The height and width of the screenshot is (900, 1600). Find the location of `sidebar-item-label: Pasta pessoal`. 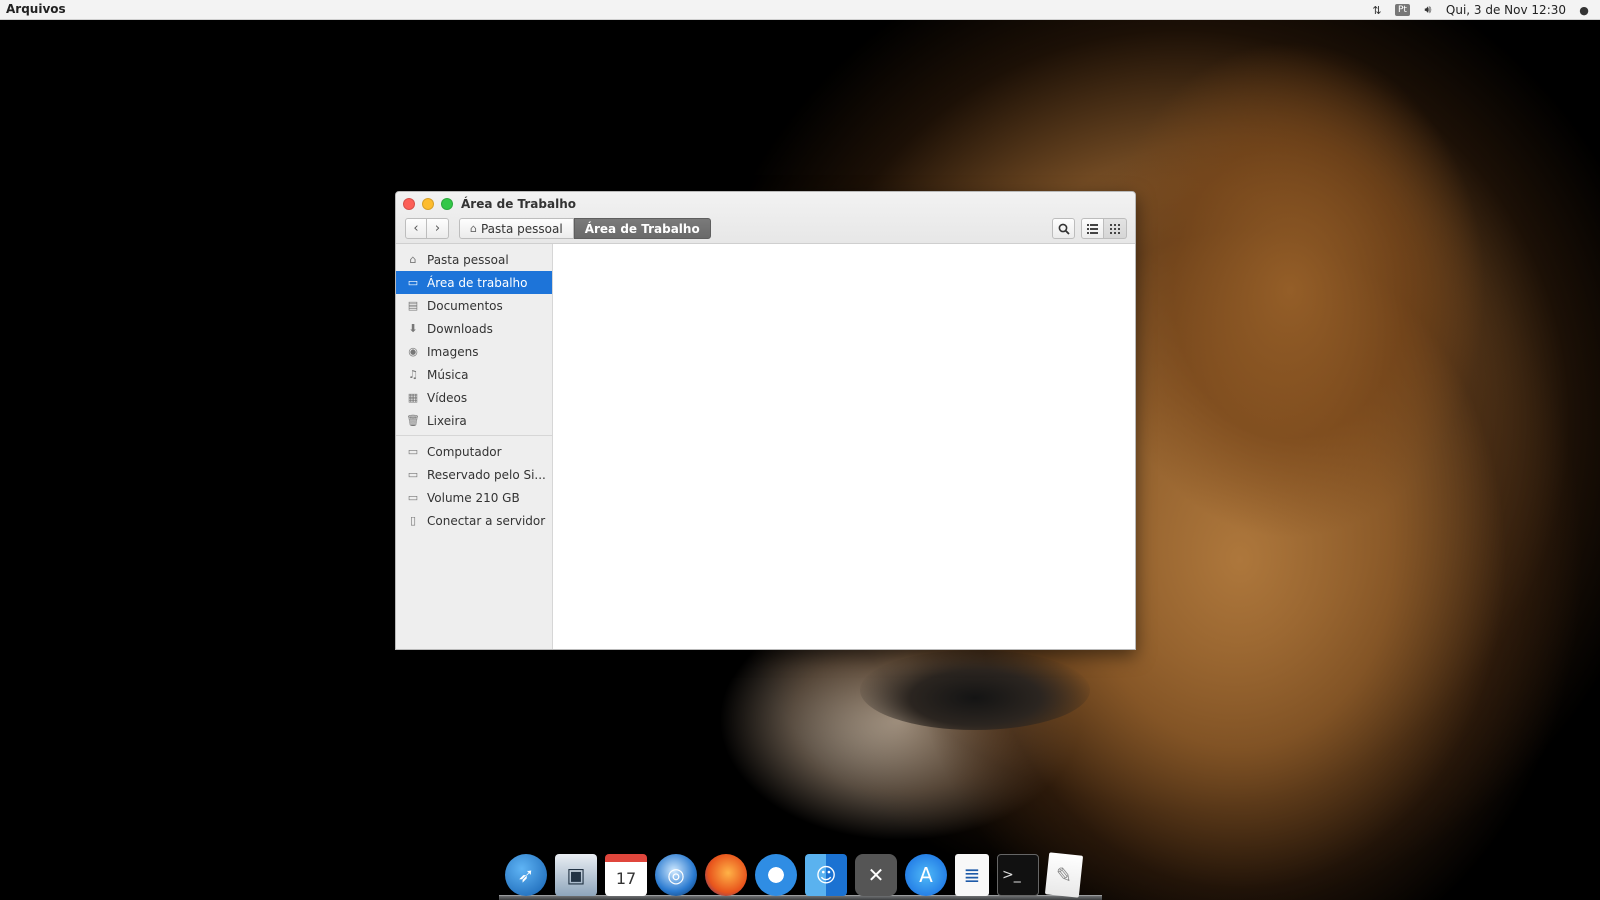

sidebar-item-label: Pasta pessoal is located at coordinates (468, 259).